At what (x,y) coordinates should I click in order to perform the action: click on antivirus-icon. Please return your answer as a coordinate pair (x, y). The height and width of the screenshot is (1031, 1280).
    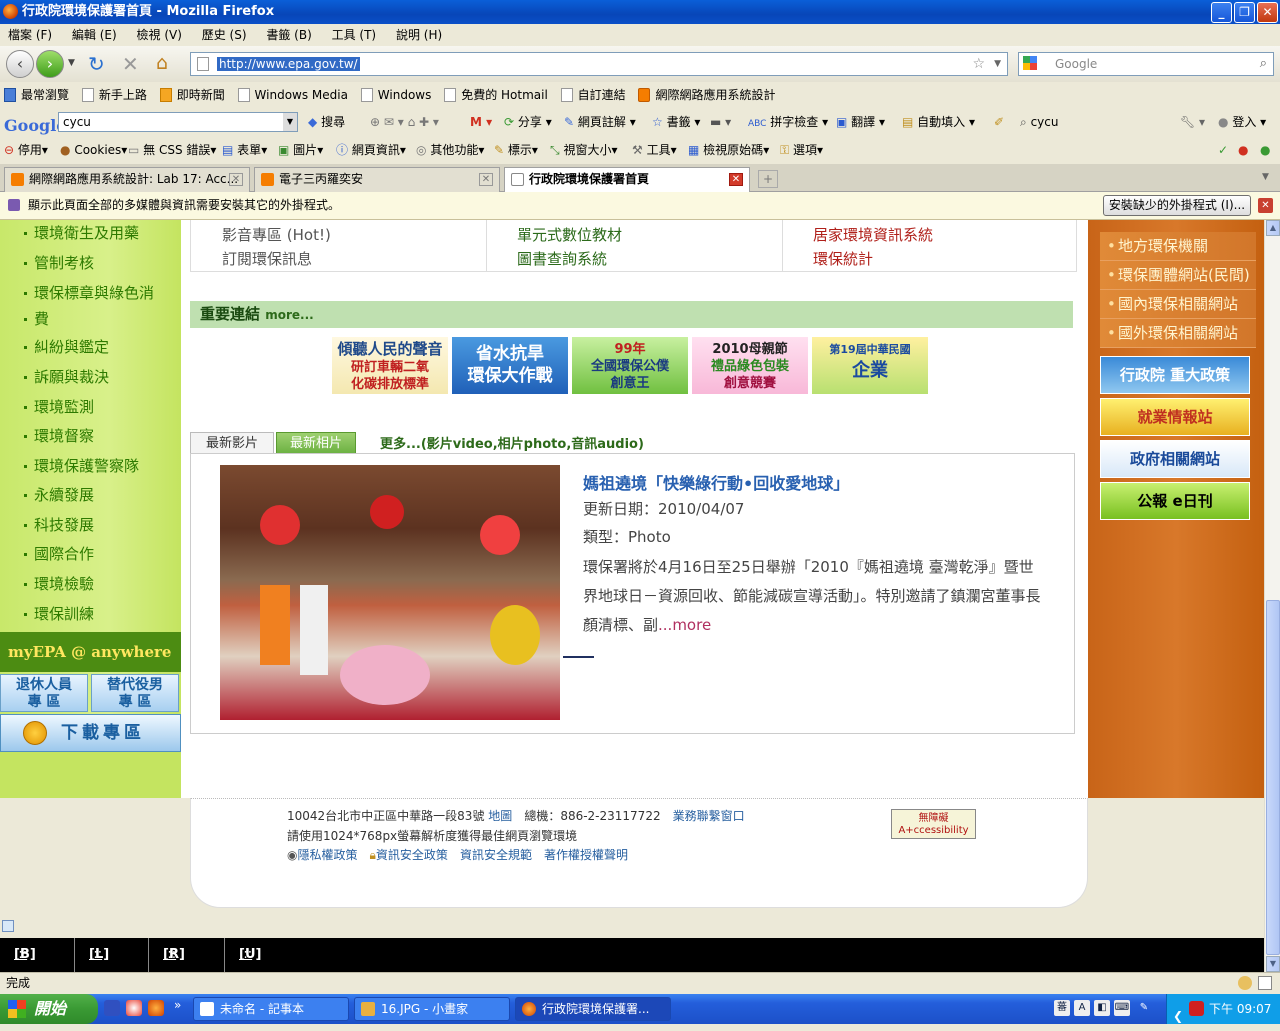
    Looking at the image, I should click on (1196, 1008).